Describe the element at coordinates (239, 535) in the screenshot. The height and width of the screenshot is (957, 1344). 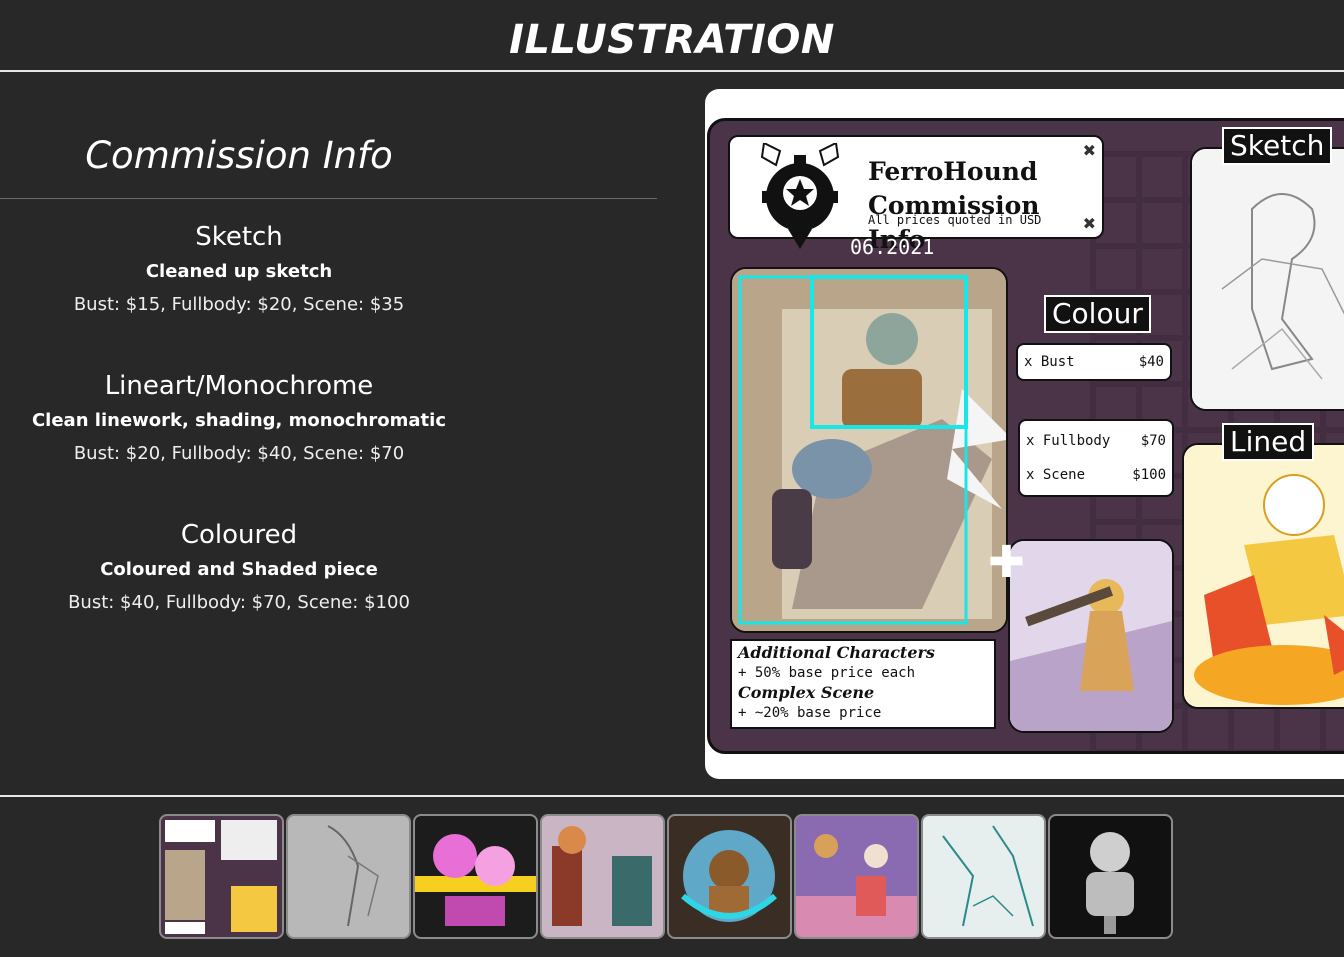
I see `tier-name: Coloured` at that location.